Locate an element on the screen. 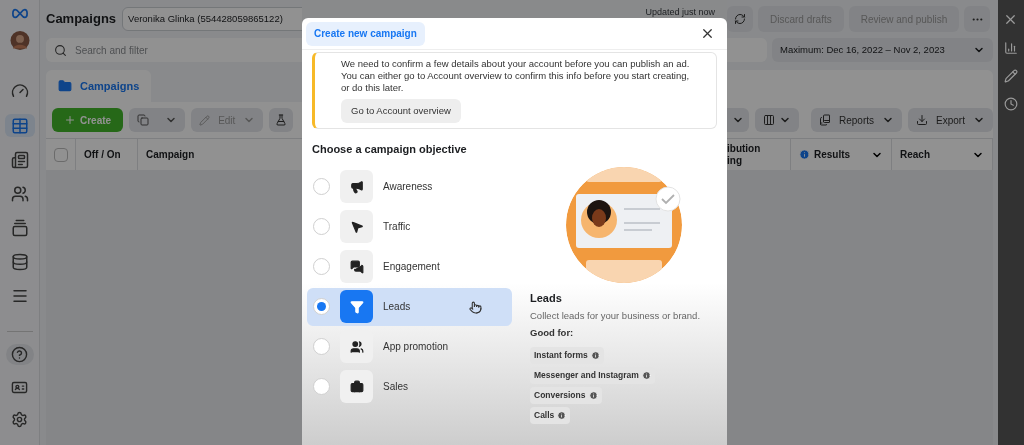 This screenshot has width=1024, height=445. reports-button: Reports is located at coordinates (856, 120).